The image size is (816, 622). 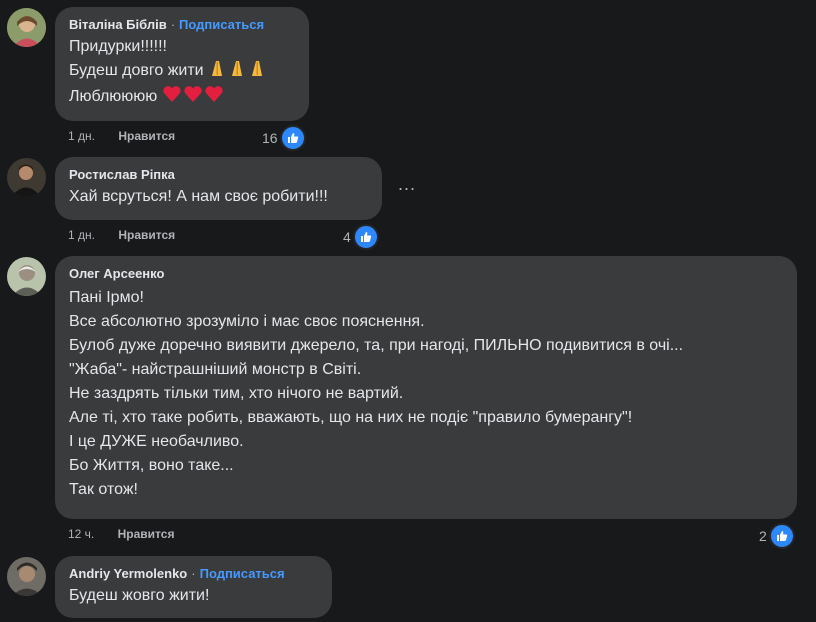 I want to click on reaction-summary: 4, so click(x=361, y=237).